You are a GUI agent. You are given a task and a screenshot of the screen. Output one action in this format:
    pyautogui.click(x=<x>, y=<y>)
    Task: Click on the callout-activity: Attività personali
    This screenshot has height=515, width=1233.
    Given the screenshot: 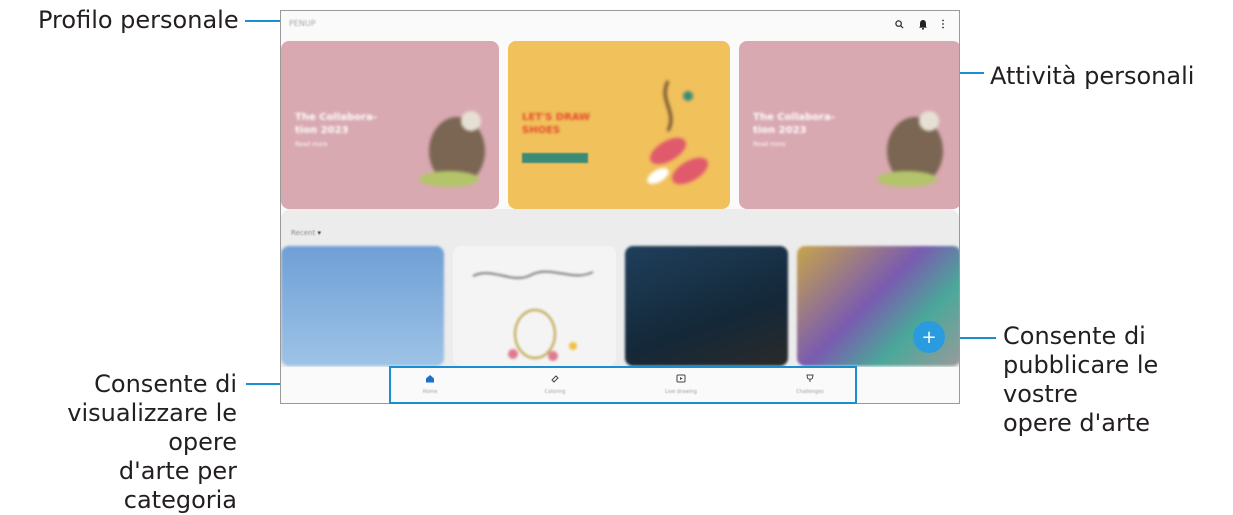 What is the action you would take?
    pyautogui.click(x=1092, y=76)
    